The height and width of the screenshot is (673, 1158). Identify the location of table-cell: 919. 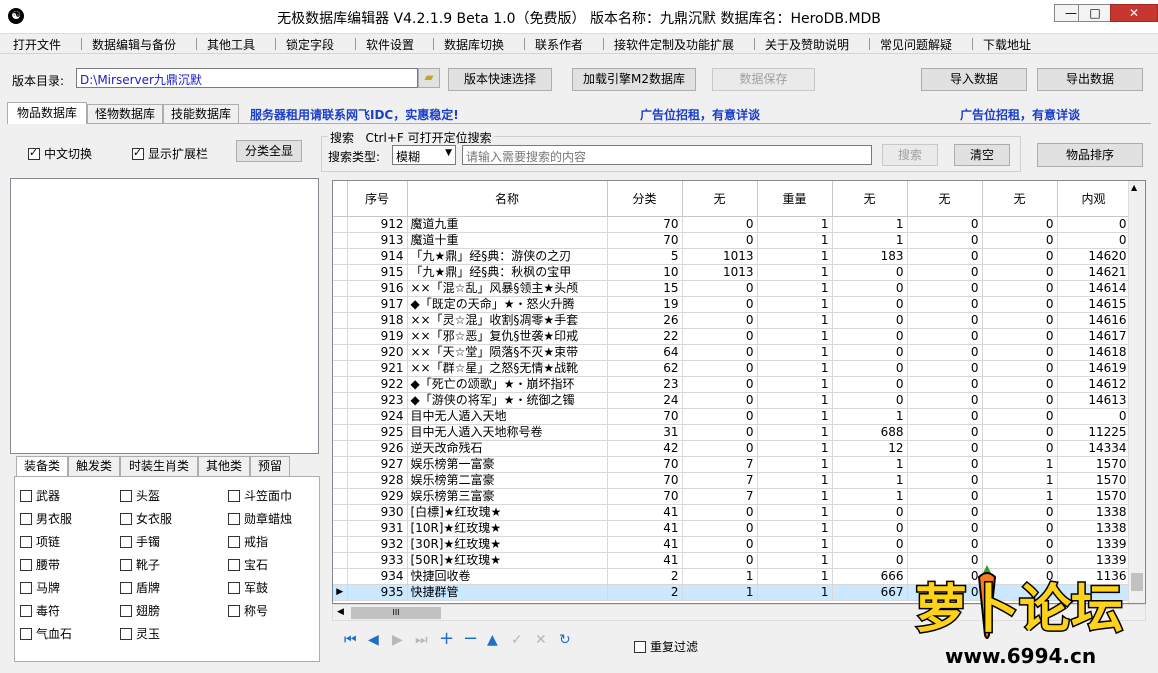
(377, 336).